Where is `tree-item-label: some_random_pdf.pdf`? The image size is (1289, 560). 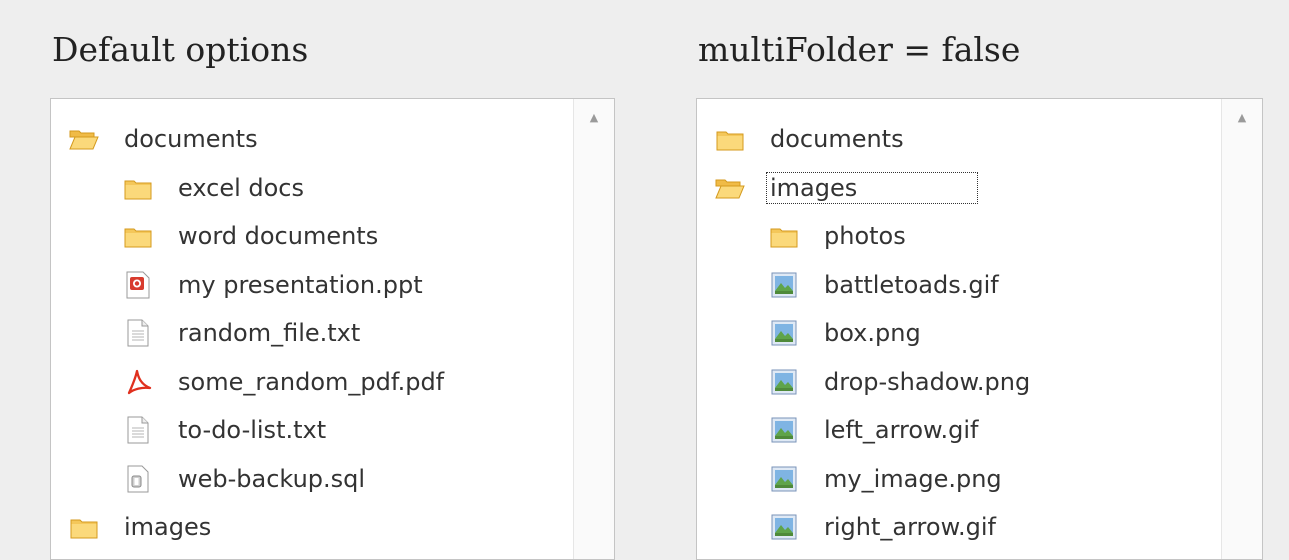 tree-item-label: some_random_pdf.pdf is located at coordinates (311, 382).